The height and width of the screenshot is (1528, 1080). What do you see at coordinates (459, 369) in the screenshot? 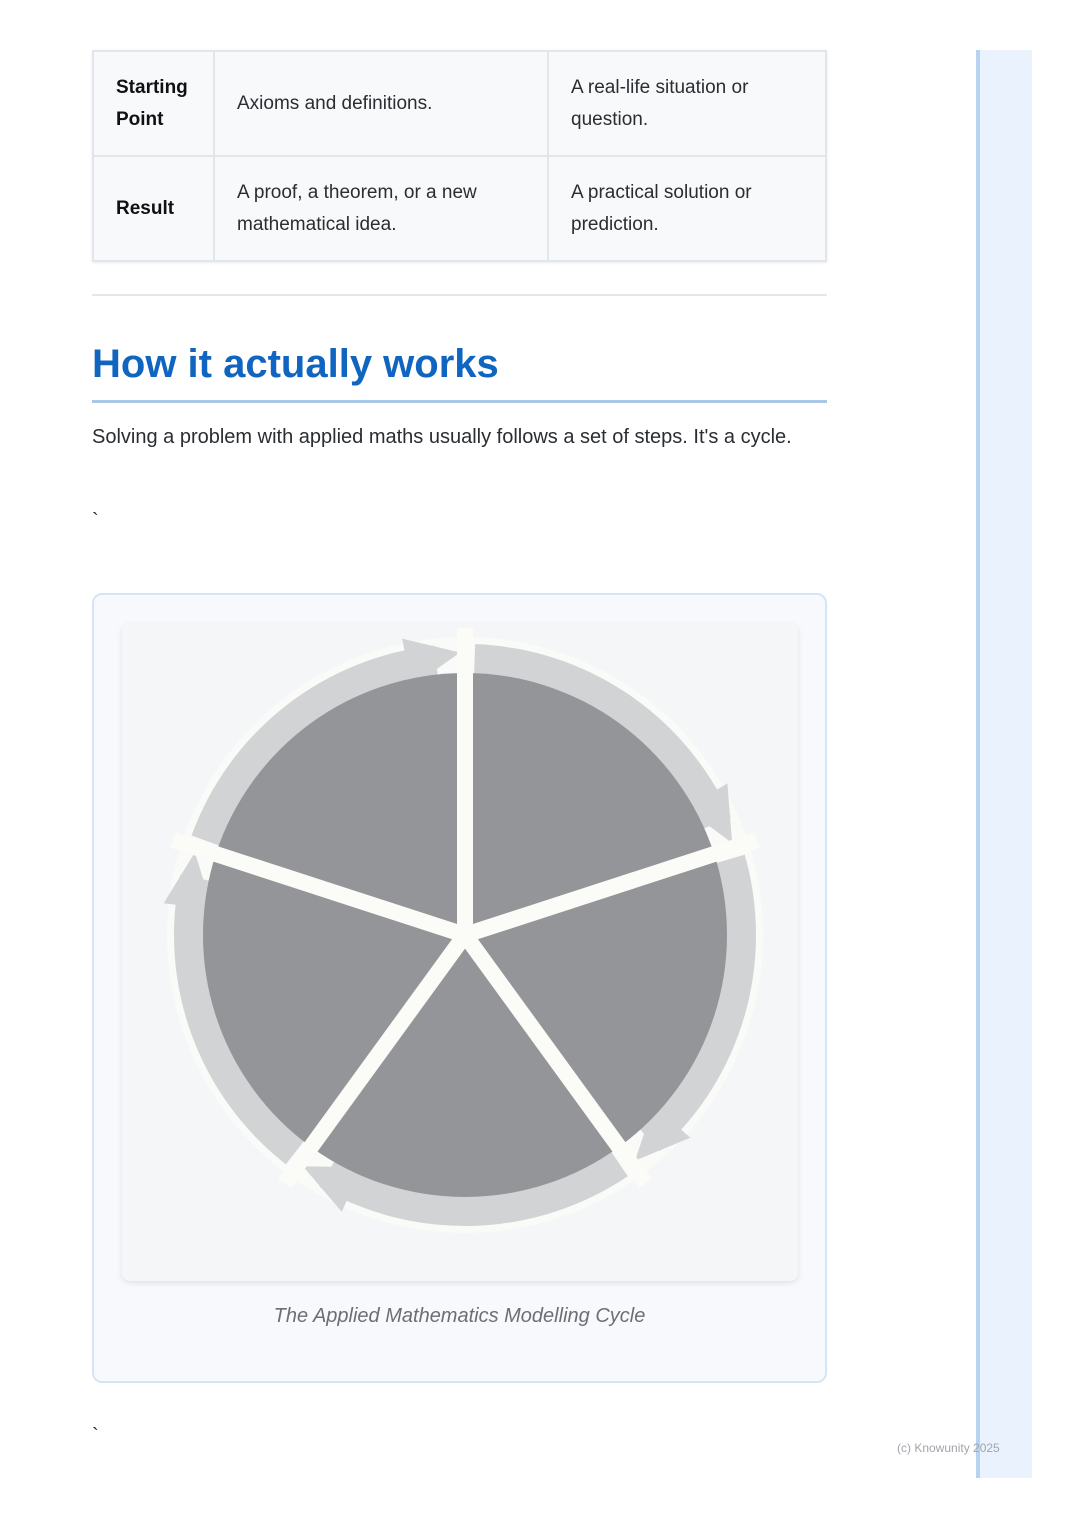
I see `section-heading: How it actually works` at bounding box center [459, 369].